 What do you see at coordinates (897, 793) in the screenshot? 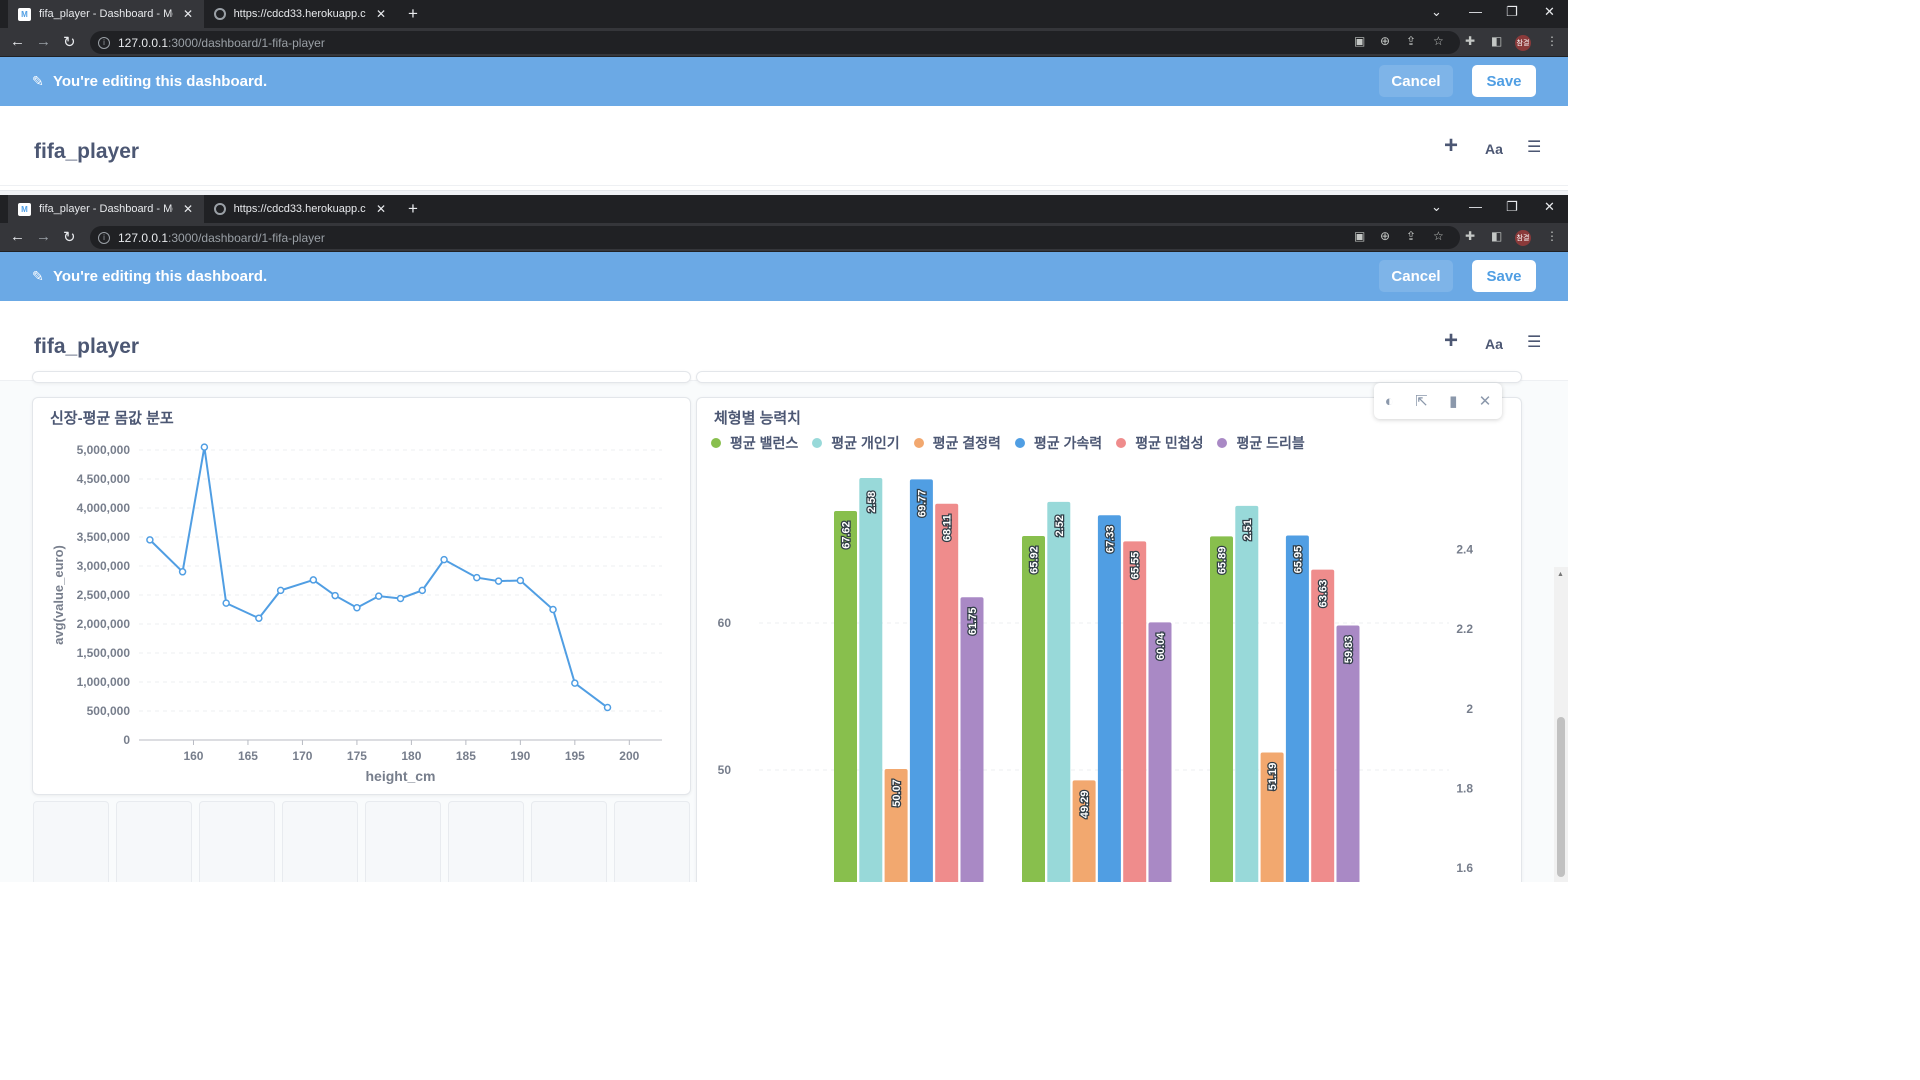
I see `data-label: 50.07` at bounding box center [897, 793].